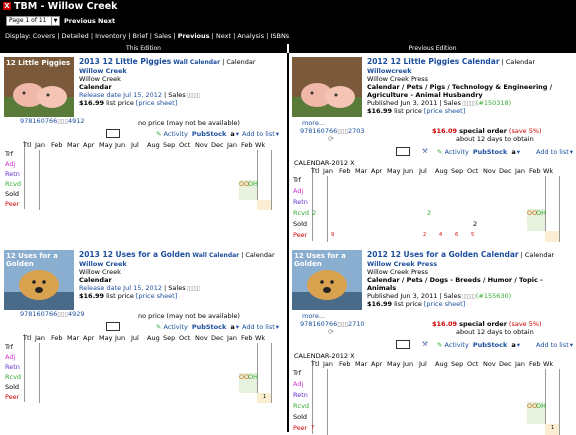 The width and height of the screenshot is (576, 435). Describe the element at coordinates (75, 36) in the screenshot. I see `display-detailed: Detailed` at that location.